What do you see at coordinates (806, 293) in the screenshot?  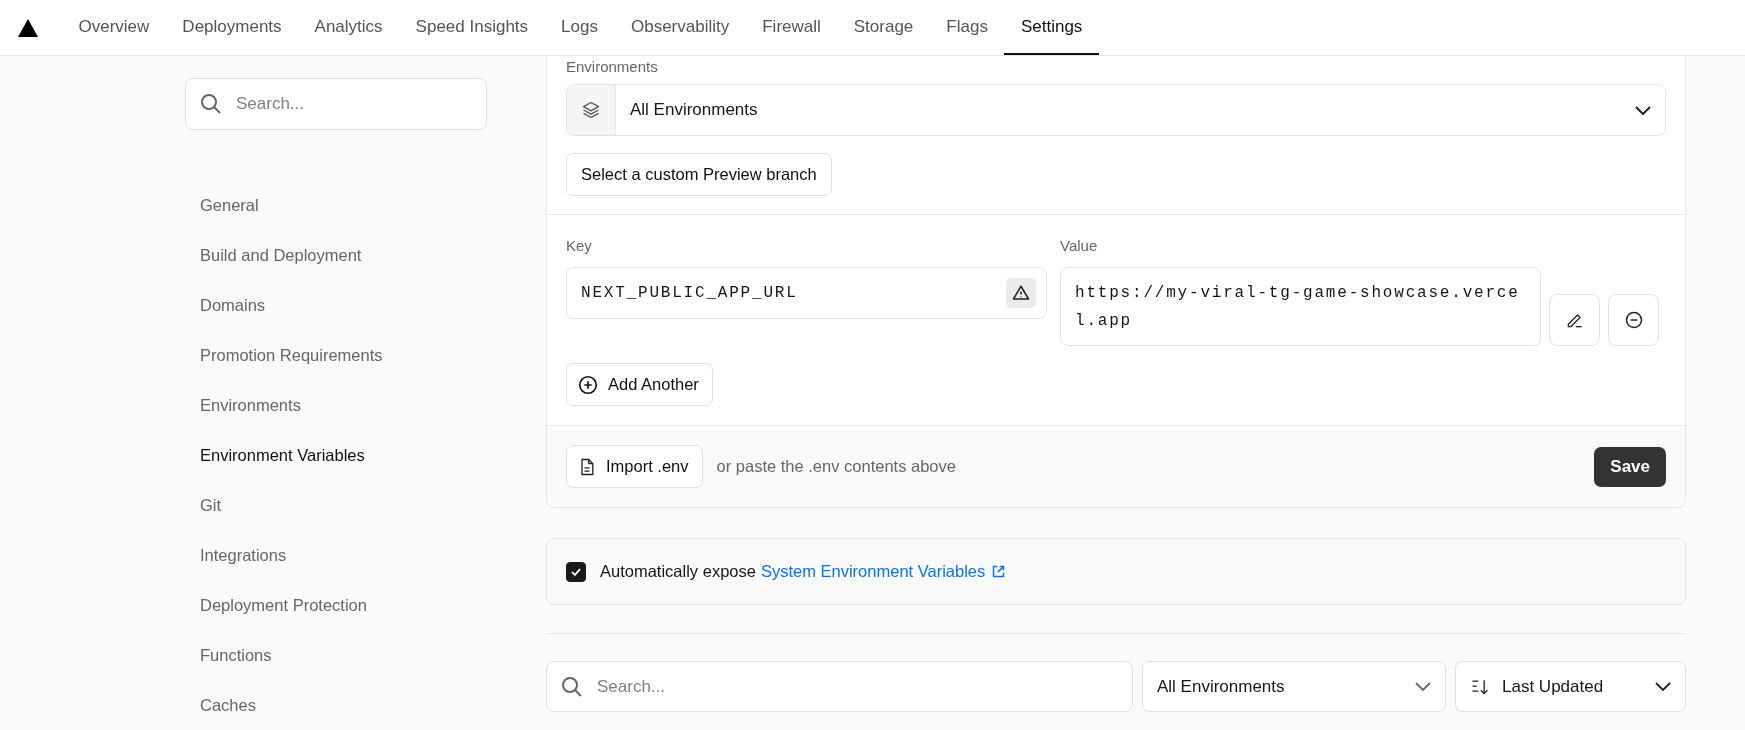 I see `key-input: NEXT_PUBLIC_APP_URL` at bounding box center [806, 293].